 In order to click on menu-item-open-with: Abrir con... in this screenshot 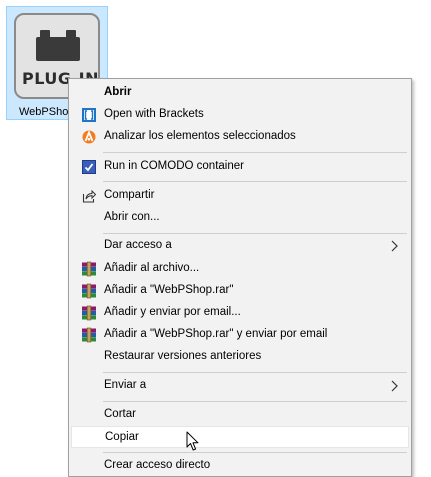, I will do `click(240, 218)`.